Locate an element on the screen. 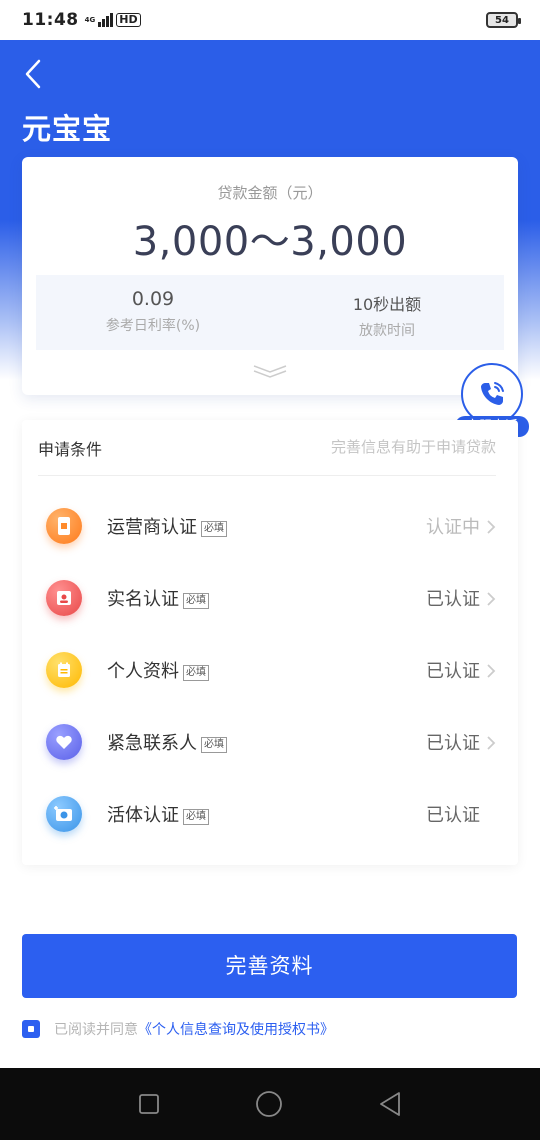  signal-icon: 4G HD is located at coordinates (113, 20).